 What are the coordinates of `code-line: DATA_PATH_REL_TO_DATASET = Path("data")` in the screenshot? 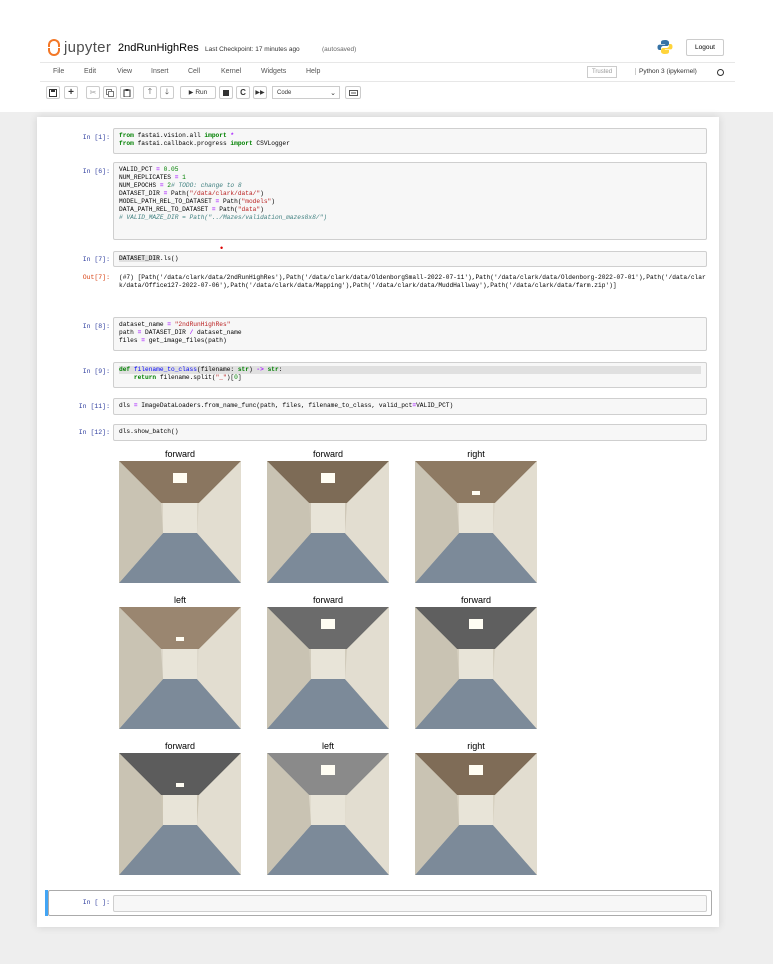 It's located at (191, 209).